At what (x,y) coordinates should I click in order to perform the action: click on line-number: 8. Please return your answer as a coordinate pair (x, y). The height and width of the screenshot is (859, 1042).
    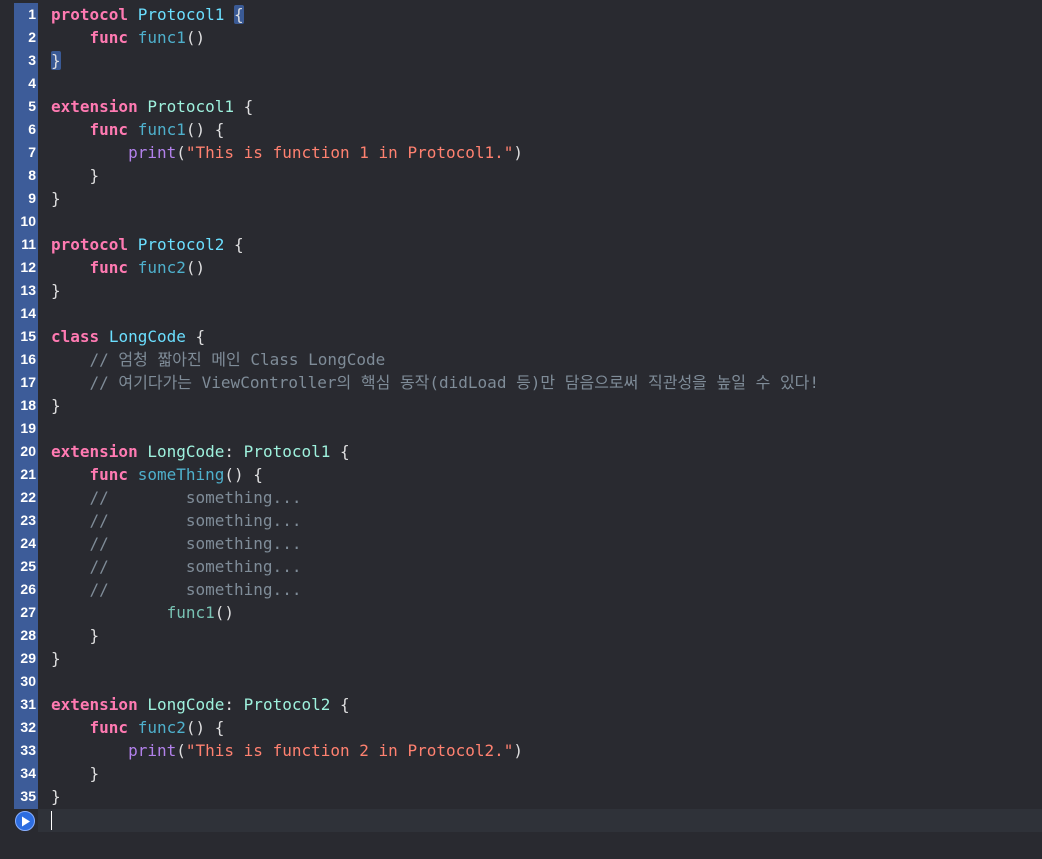
    Looking at the image, I should click on (25, 175).